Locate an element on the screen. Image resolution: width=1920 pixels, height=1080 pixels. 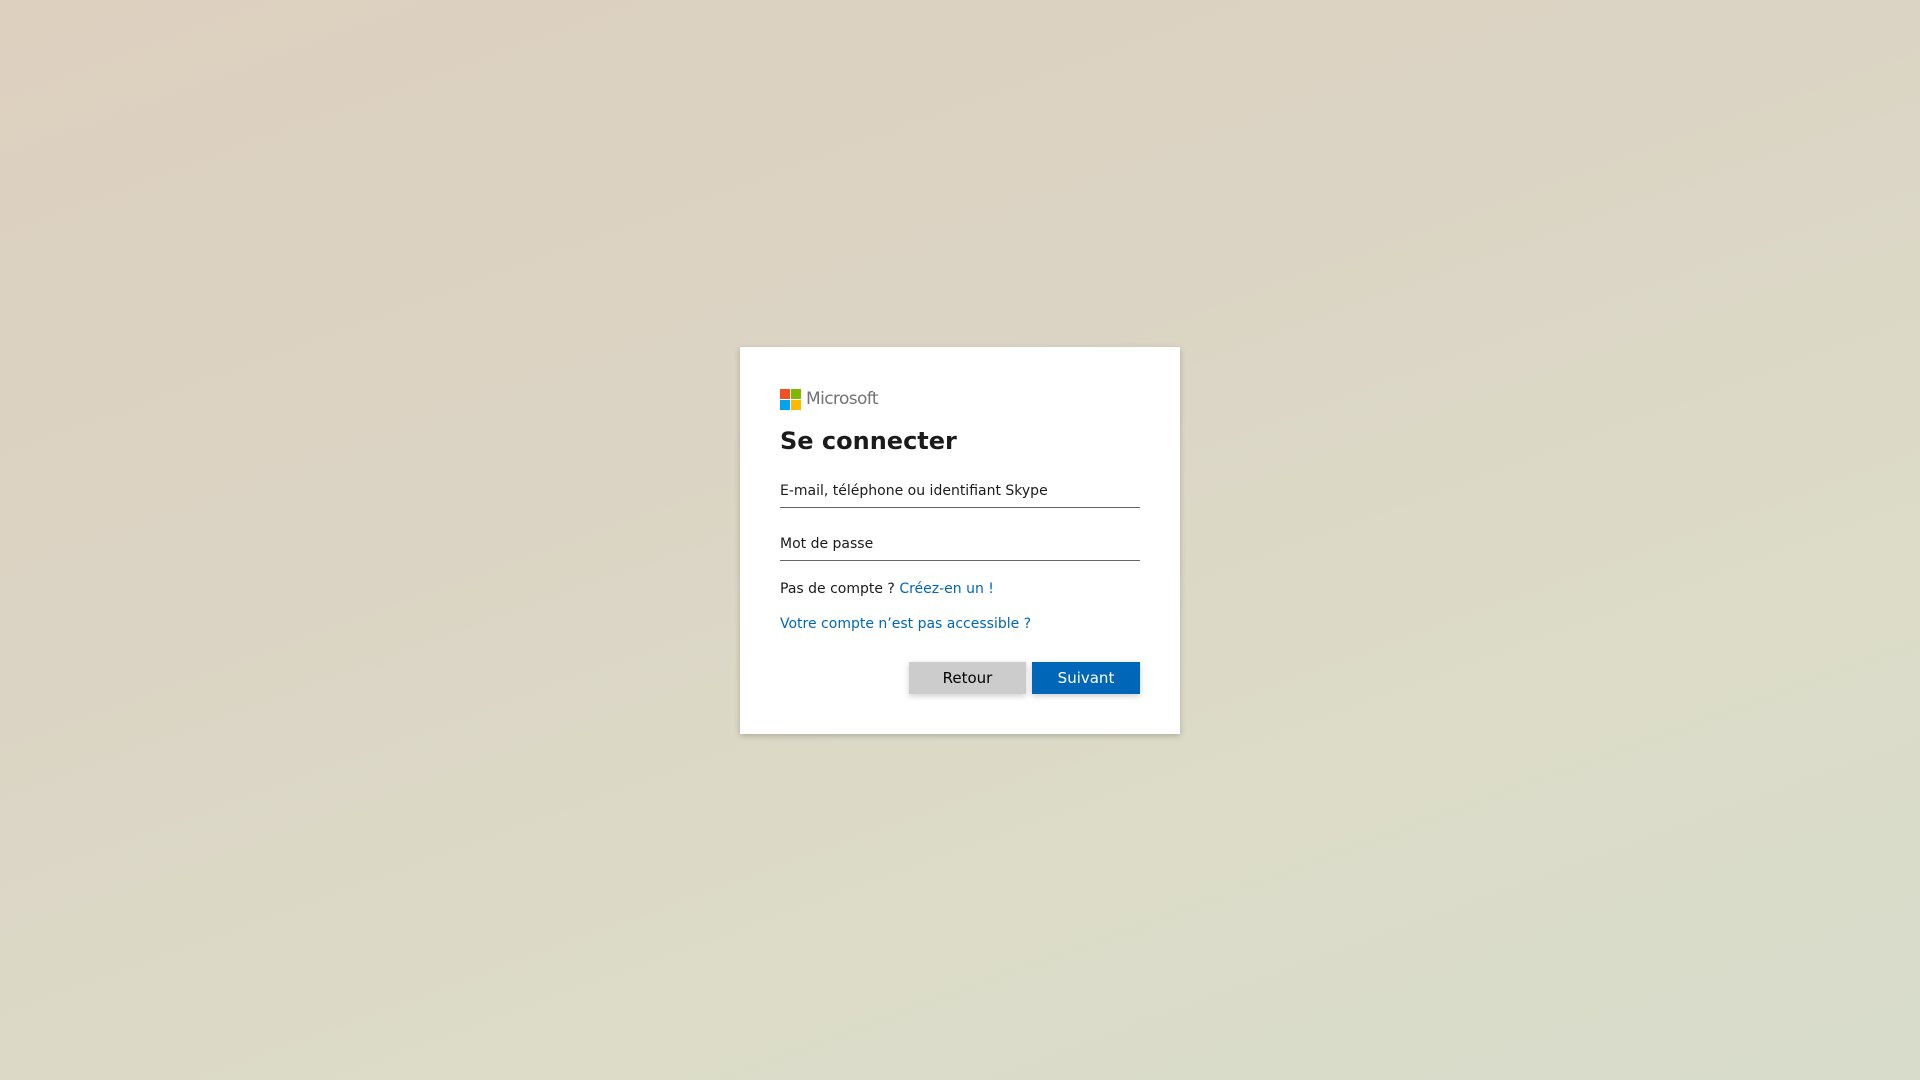
microsoft-logo: Microsoft is located at coordinates (960, 399).